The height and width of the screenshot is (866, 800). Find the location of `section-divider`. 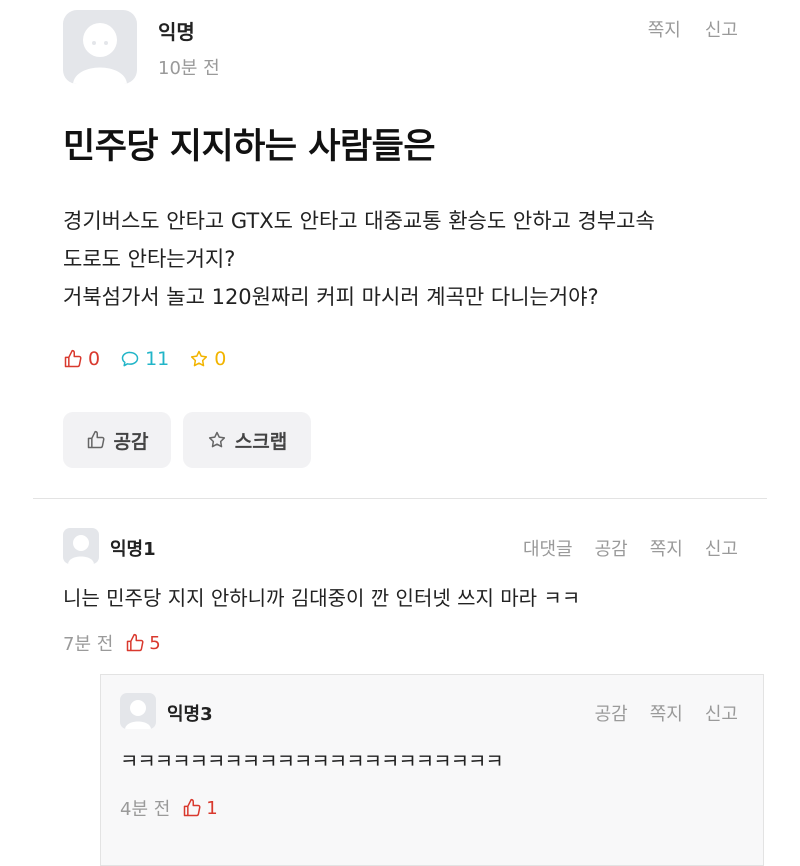

section-divider is located at coordinates (400, 498).